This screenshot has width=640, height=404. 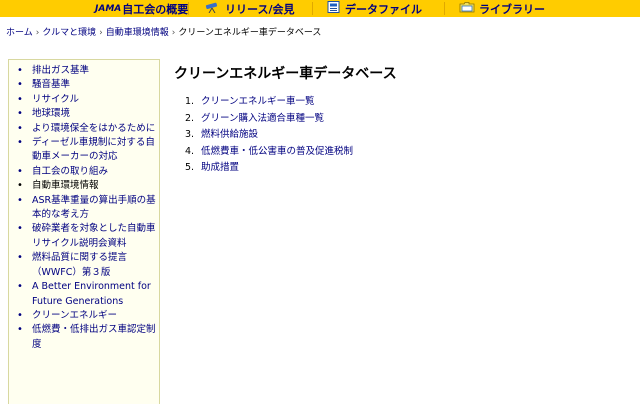 What do you see at coordinates (93, 150) in the screenshot?
I see `sidebar-item-label: ディーゼル車規制に対する自動車メーカーの対応` at bounding box center [93, 150].